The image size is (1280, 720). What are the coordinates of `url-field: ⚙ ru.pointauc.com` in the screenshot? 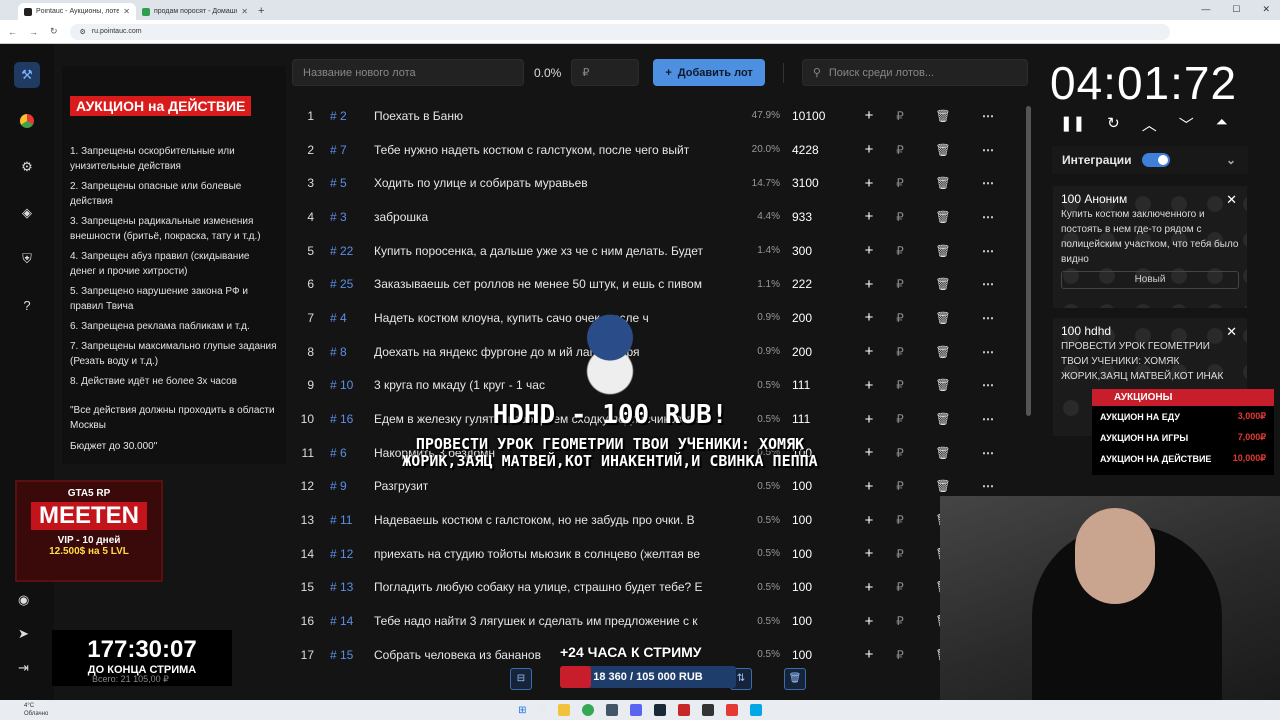 It's located at (619, 31).